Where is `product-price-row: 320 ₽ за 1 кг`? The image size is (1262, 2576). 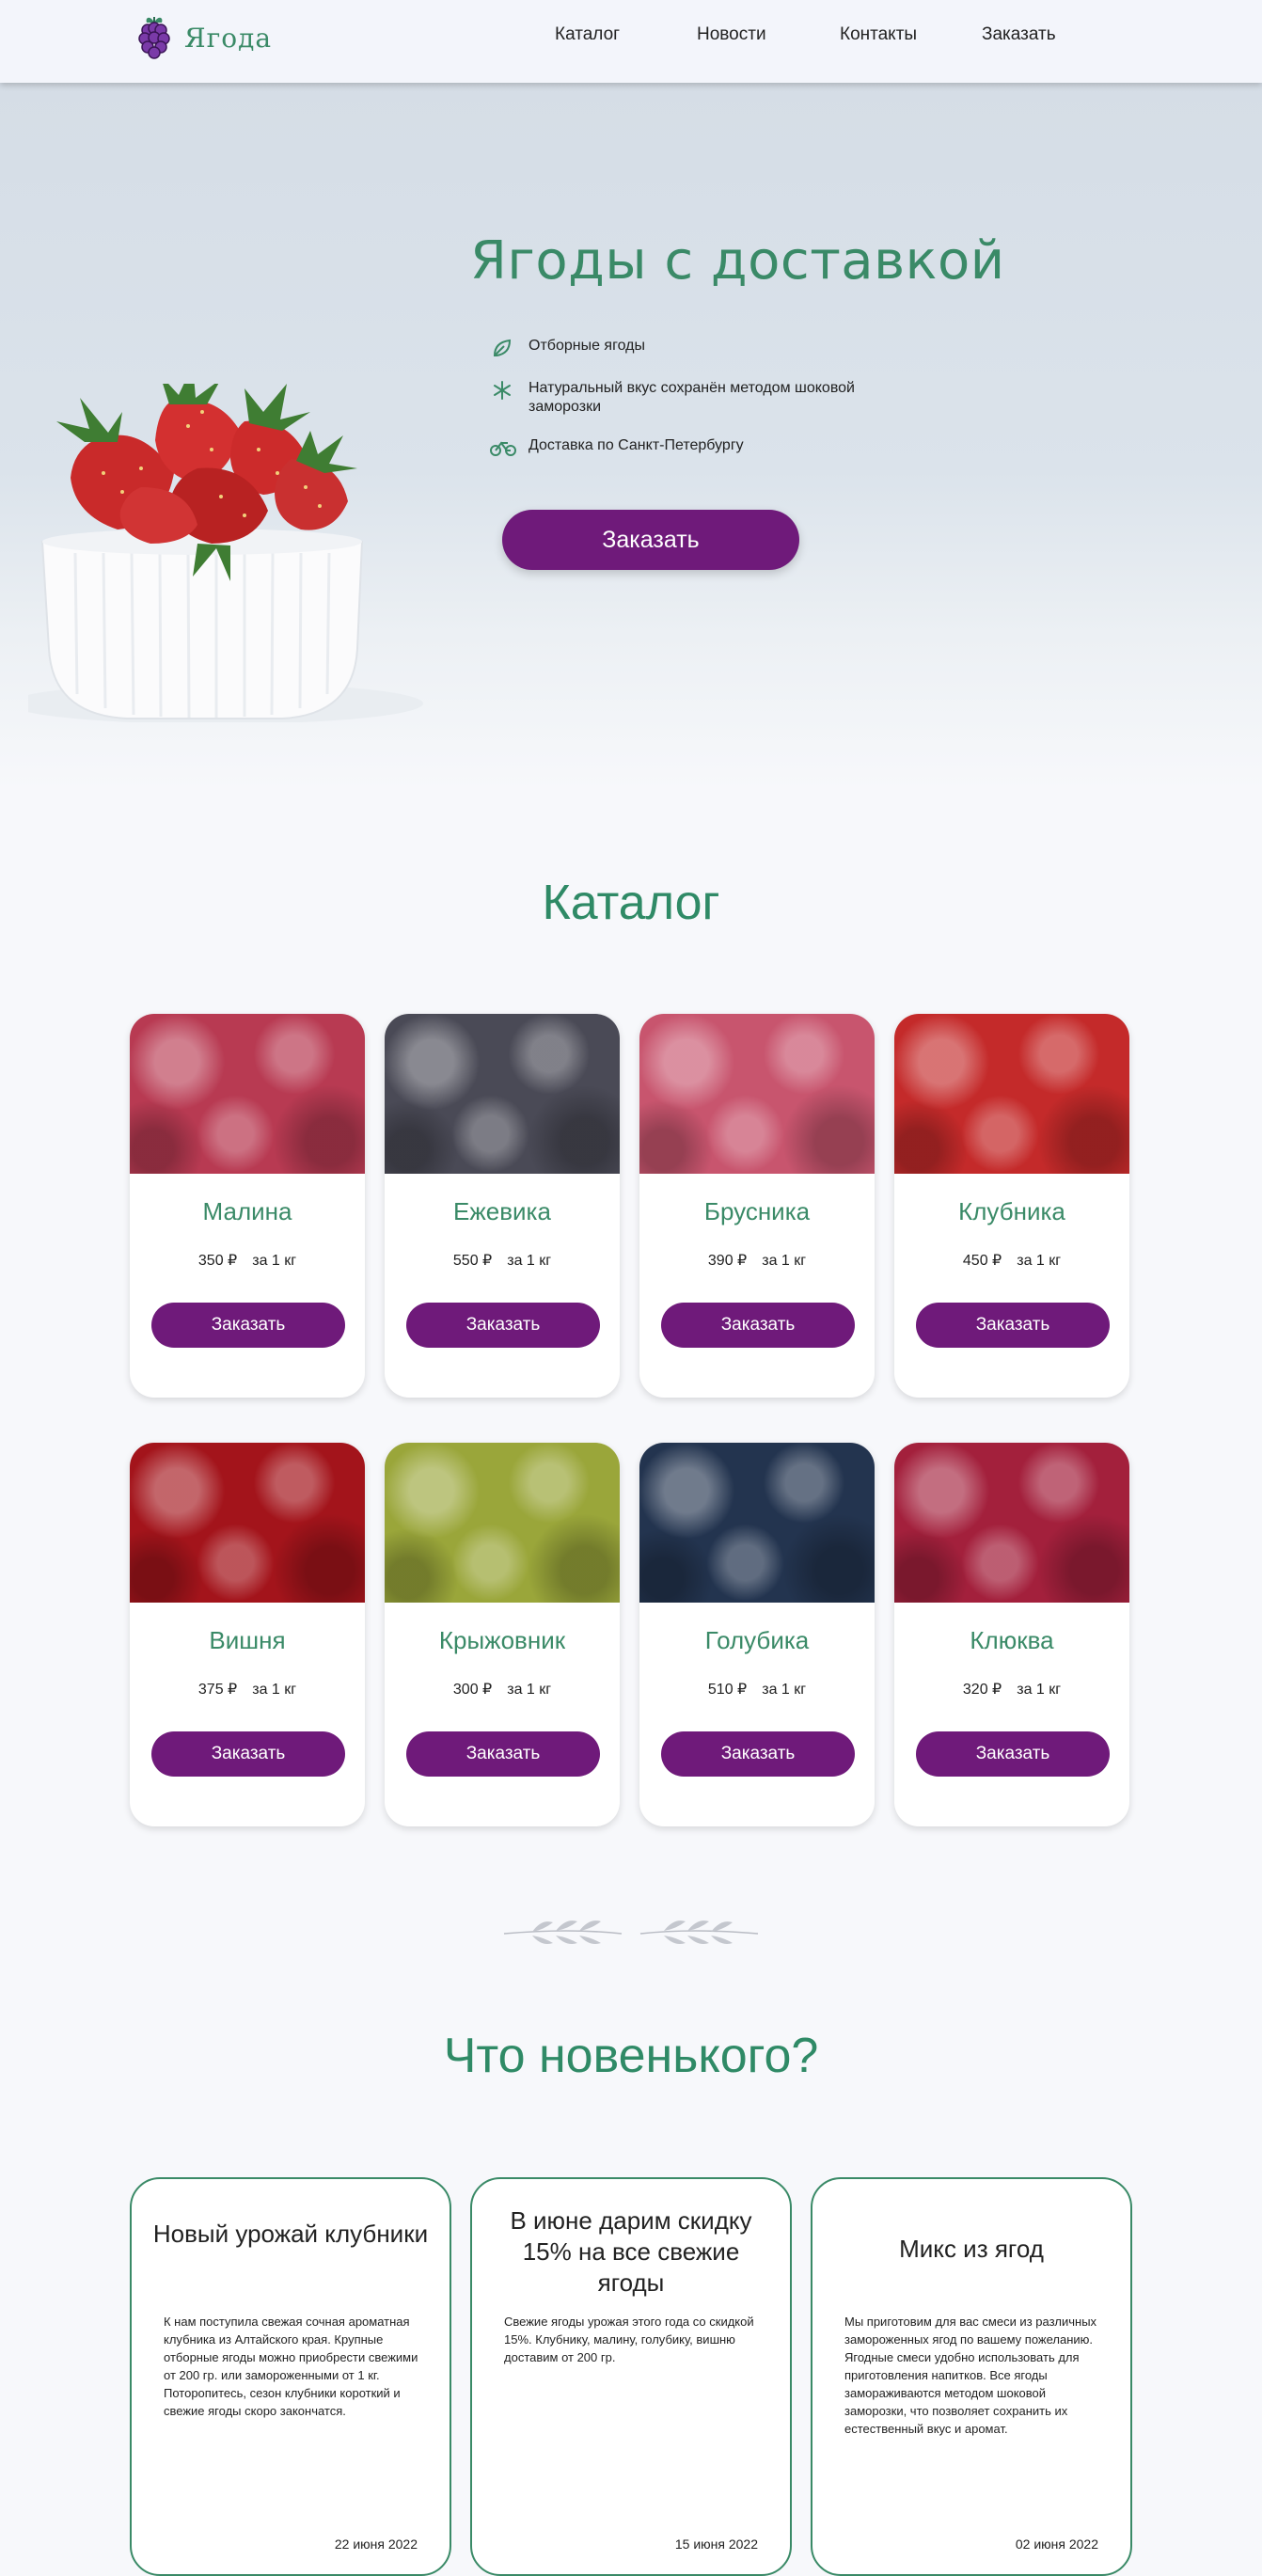 product-price-row: 320 ₽ за 1 кг is located at coordinates (1011, 1689).